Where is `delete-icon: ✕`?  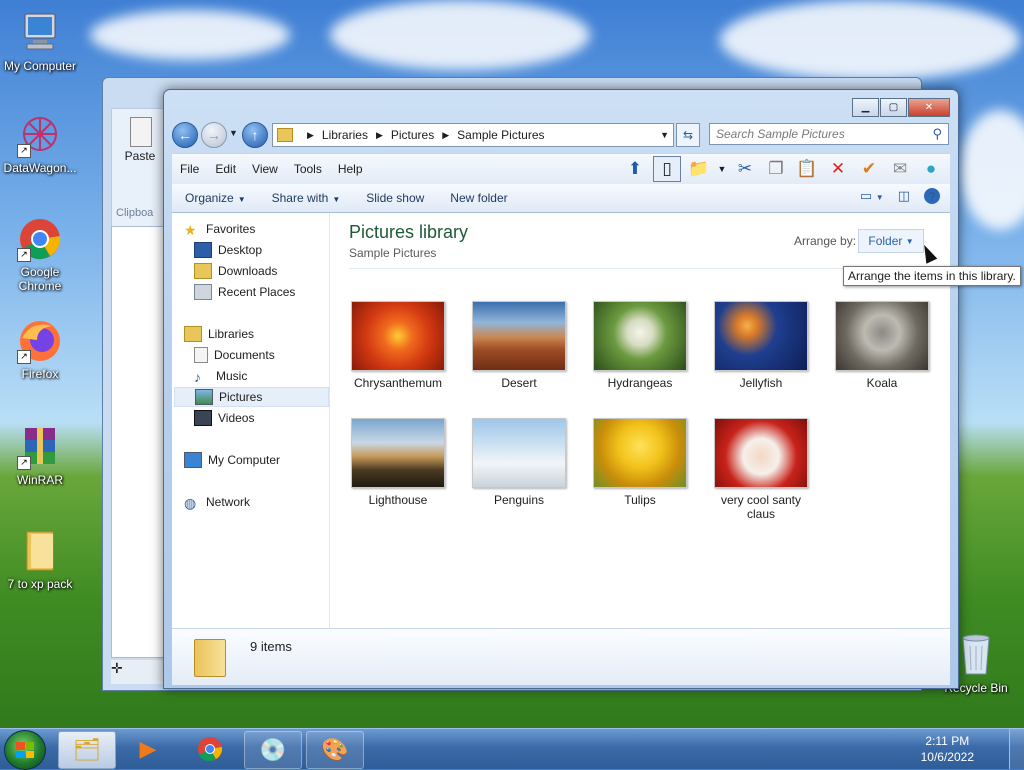 delete-icon: ✕ is located at coordinates (838, 169).